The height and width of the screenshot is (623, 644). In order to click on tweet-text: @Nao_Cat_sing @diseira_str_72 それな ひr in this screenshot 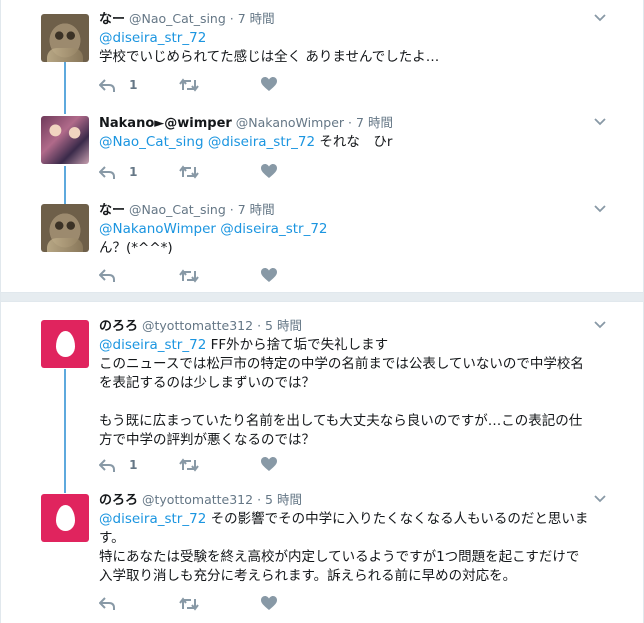, I will do `click(354, 142)`.